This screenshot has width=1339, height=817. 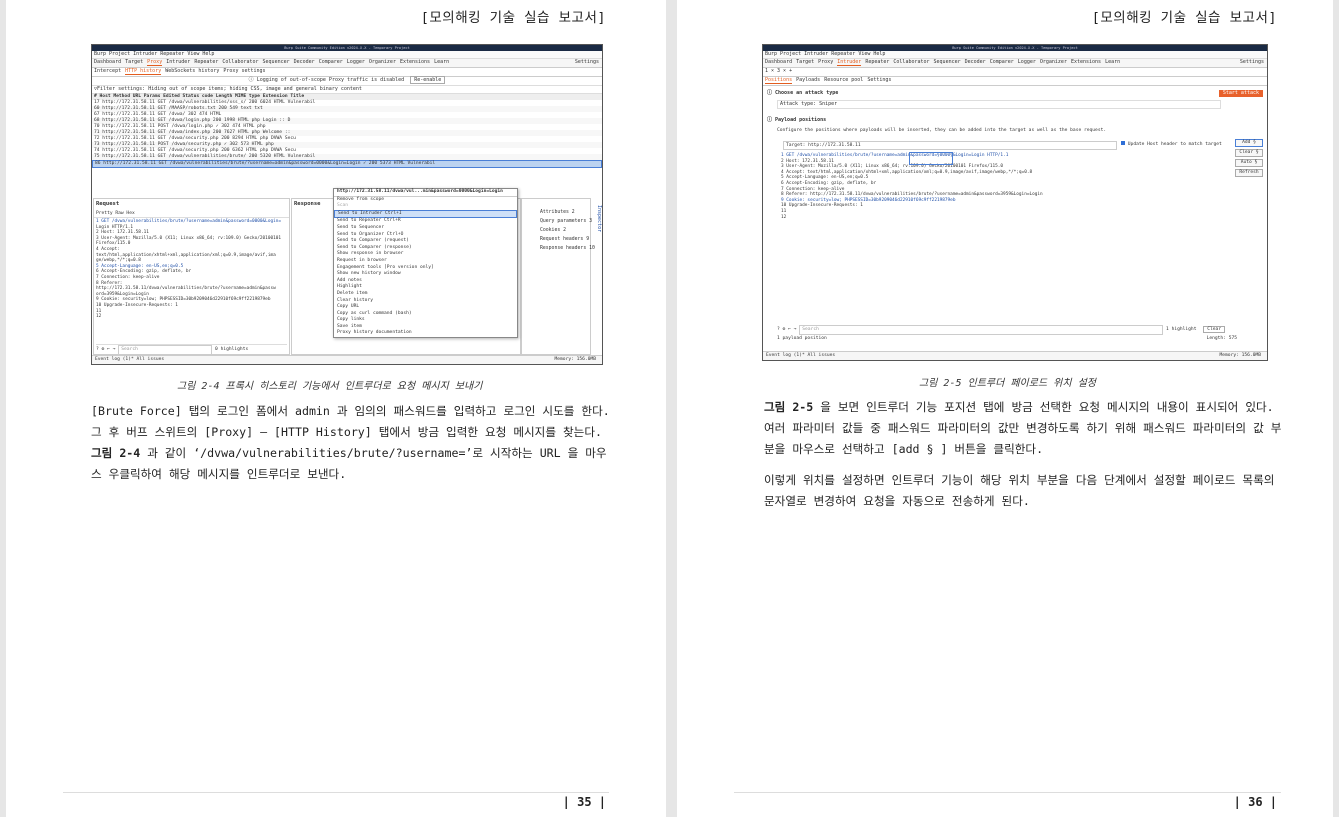 I want to click on figure-reference: 그림 2-4, so click(x=116, y=453).